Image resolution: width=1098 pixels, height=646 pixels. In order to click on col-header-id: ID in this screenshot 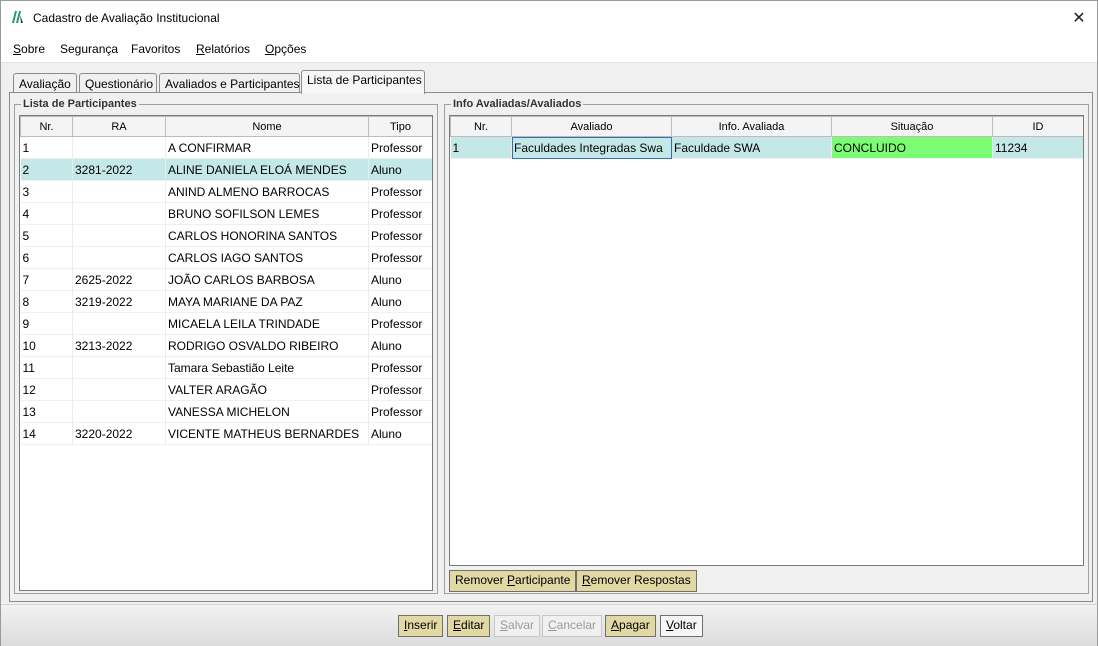, I will do `click(1037, 126)`.